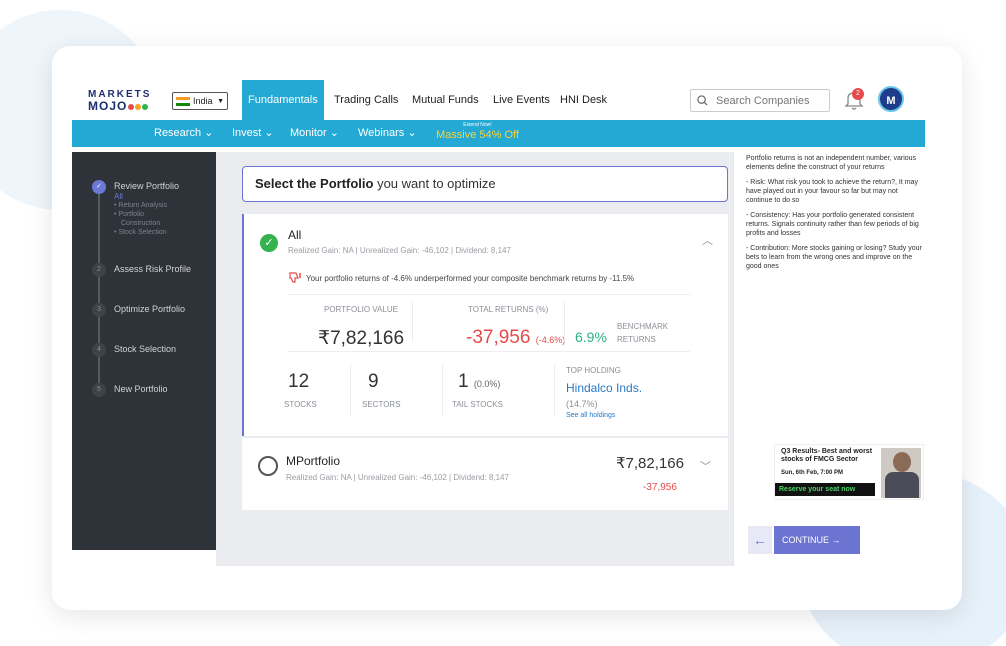 This screenshot has height=646, width=1006. I want to click on logo-dot-orange, so click(138, 106).